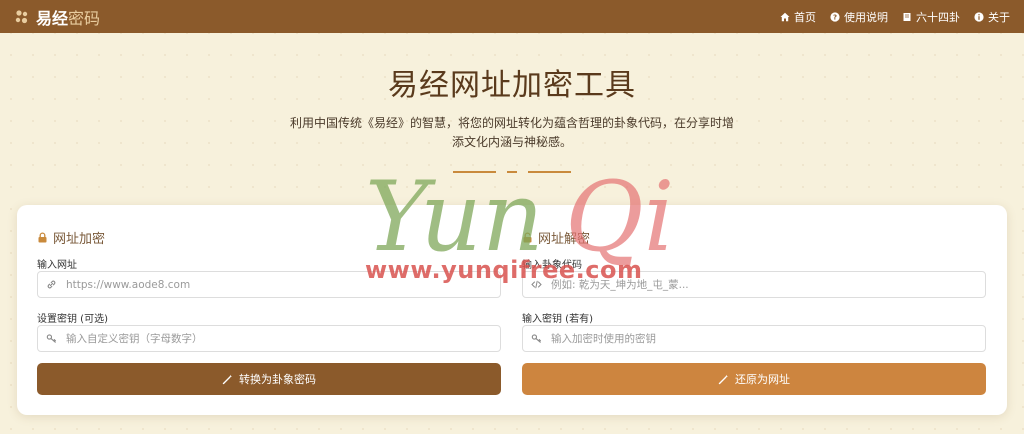 Image resolution: width=1024 pixels, height=434 pixels. I want to click on url-input, so click(276, 284).